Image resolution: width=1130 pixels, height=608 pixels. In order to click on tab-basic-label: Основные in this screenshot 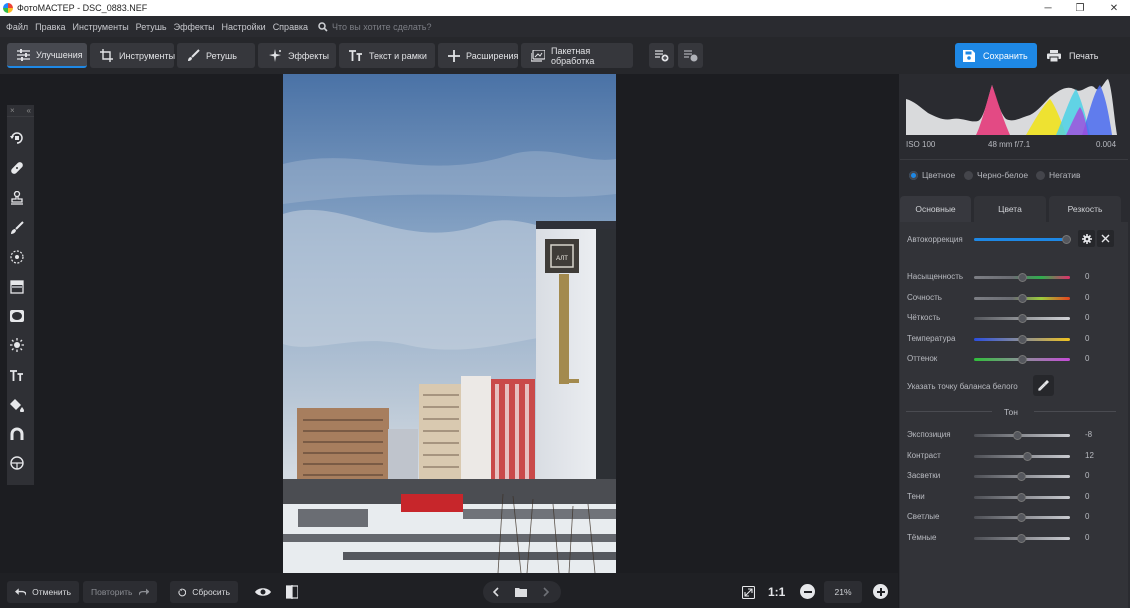, I will do `click(935, 209)`.